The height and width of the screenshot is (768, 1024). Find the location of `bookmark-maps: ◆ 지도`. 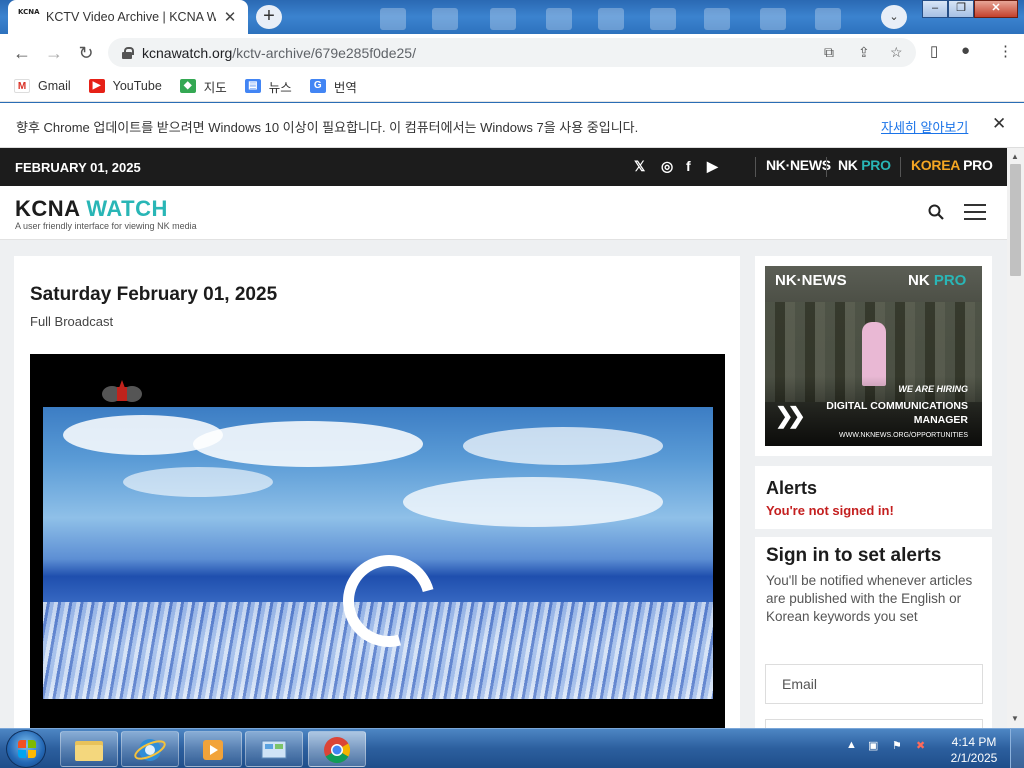

bookmark-maps: ◆ 지도 is located at coordinates (203, 86).